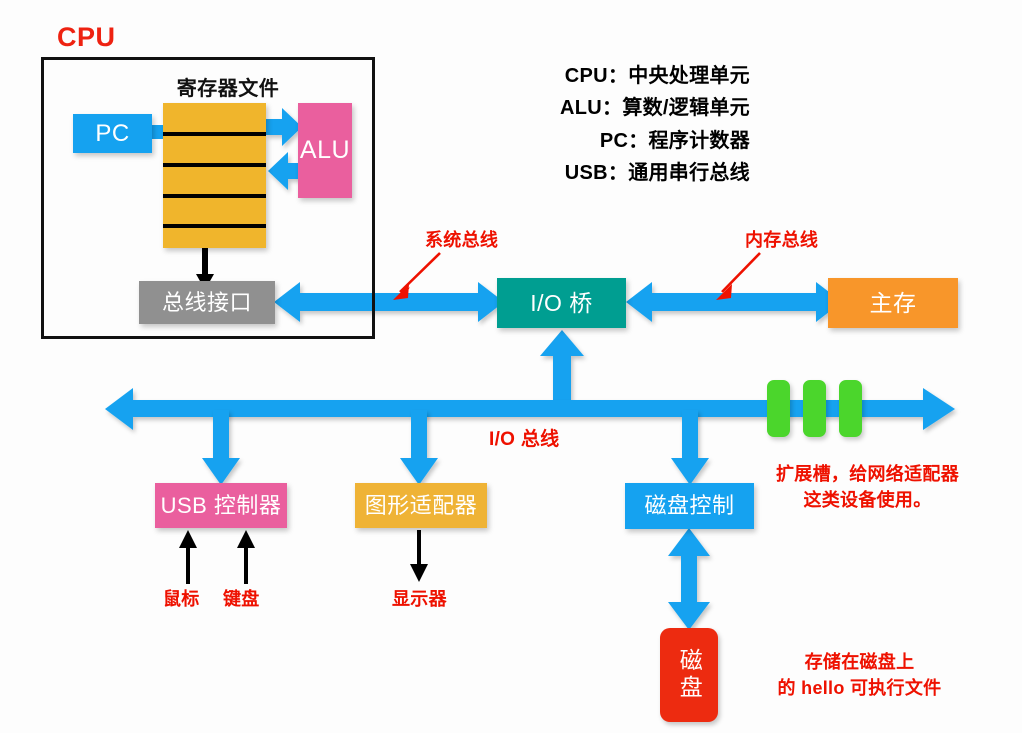 The width and height of the screenshot is (1022, 733). I want to click on legend-desc: 通用串行总线, so click(689, 173).